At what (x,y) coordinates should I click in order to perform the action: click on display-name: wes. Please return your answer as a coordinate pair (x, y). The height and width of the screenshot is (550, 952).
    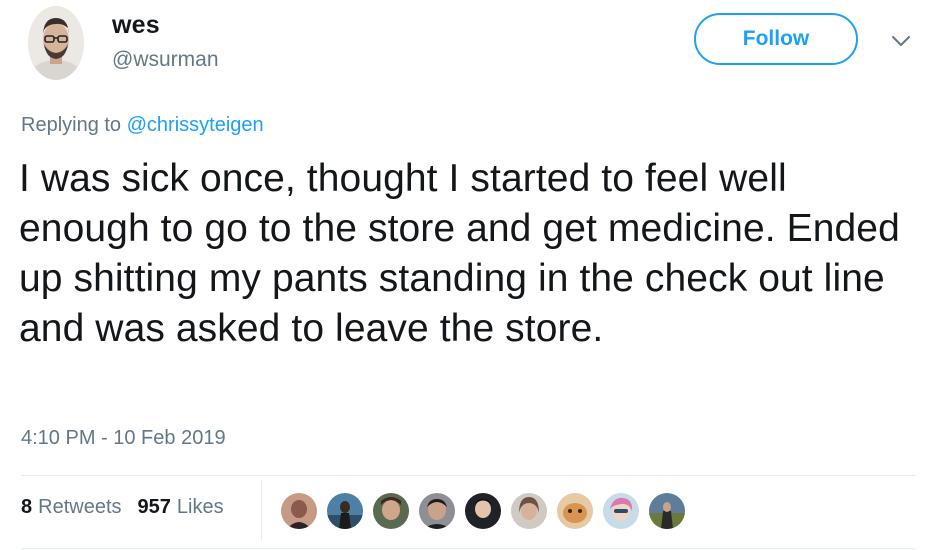
    Looking at the image, I should click on (136, 25).